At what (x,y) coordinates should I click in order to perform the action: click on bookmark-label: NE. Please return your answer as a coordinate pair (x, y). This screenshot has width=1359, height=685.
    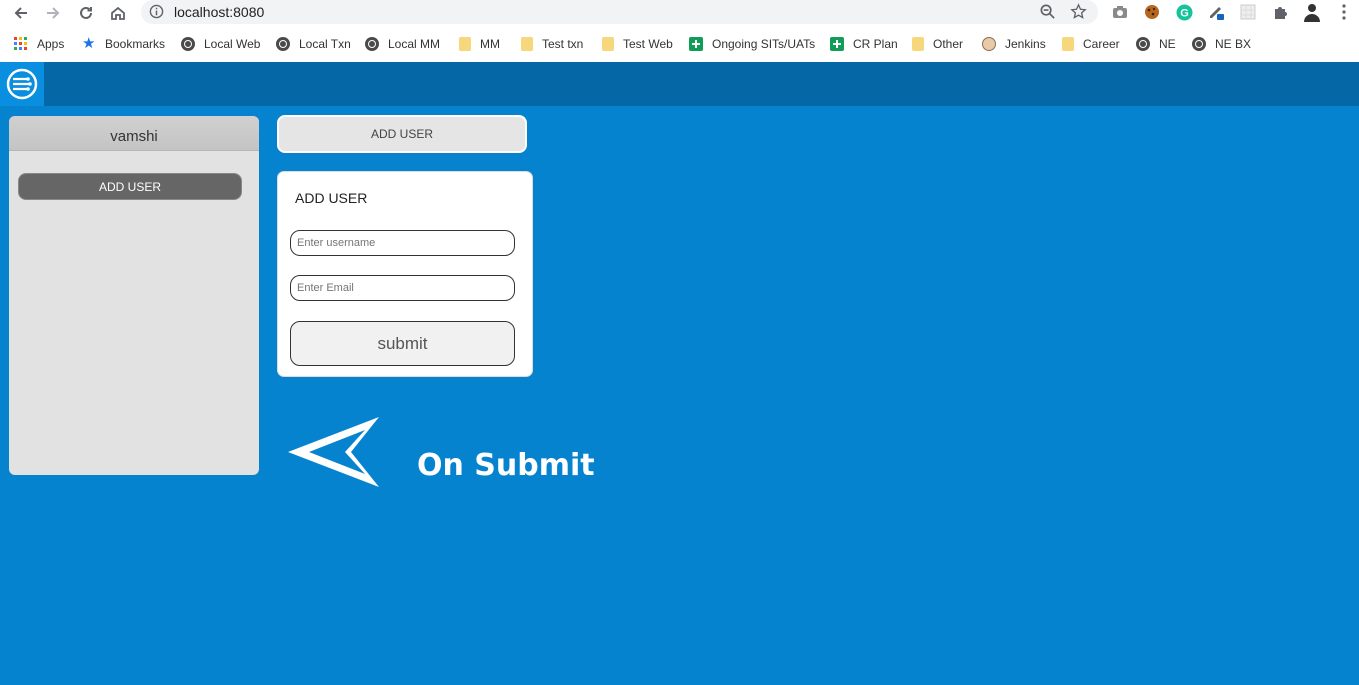
    Looking at the image, I should click on (1167, 44).